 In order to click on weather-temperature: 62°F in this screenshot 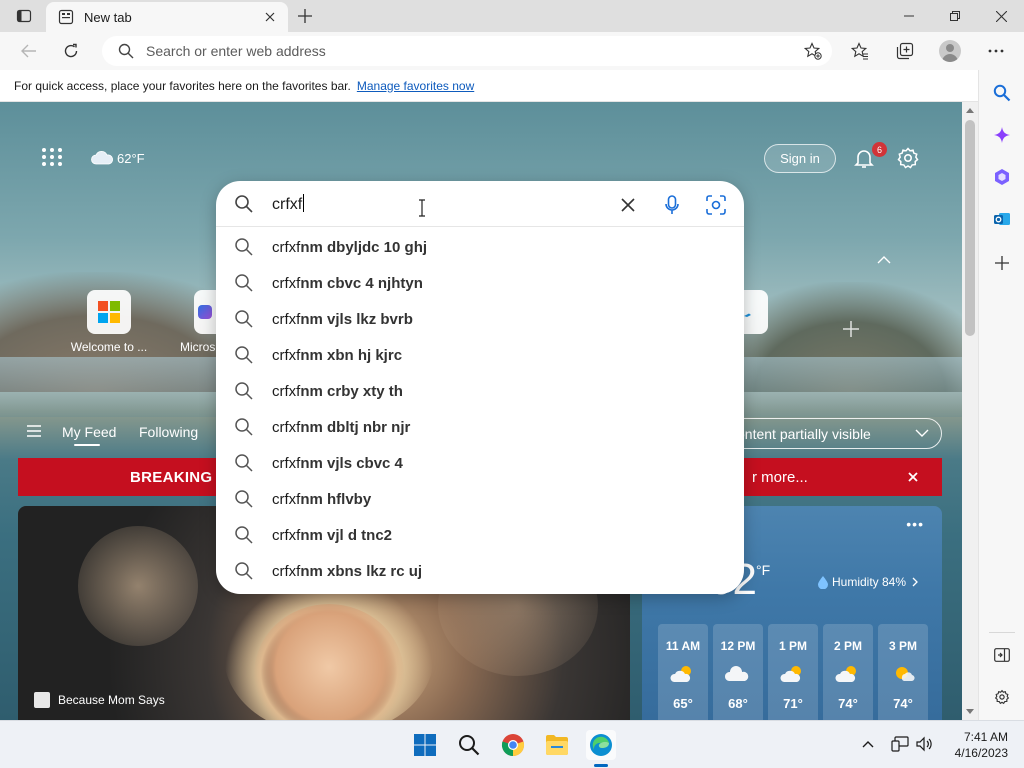, I will do `click(131, 158)`.